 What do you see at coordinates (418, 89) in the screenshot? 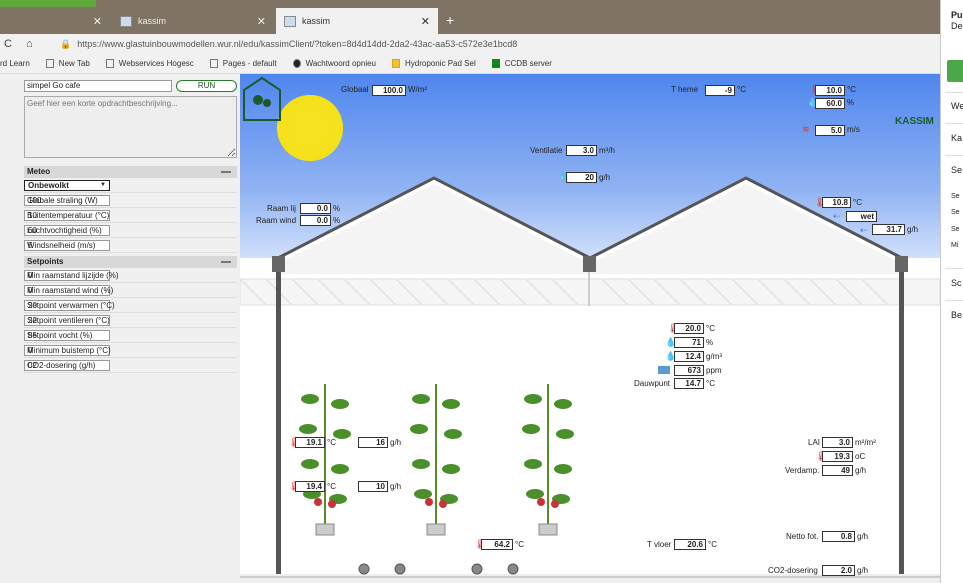
I see `globaal-unit: W/m²` at bounding box center [418, 89].